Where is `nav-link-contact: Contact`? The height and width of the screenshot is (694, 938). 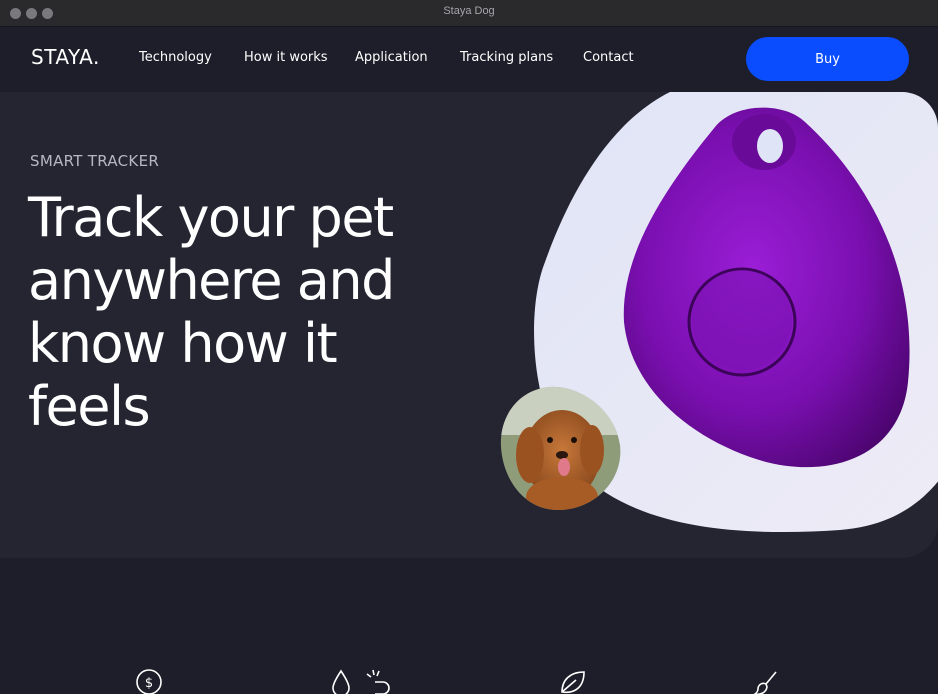 nav-link-contact: Contact is located at coordinates (608, 57).